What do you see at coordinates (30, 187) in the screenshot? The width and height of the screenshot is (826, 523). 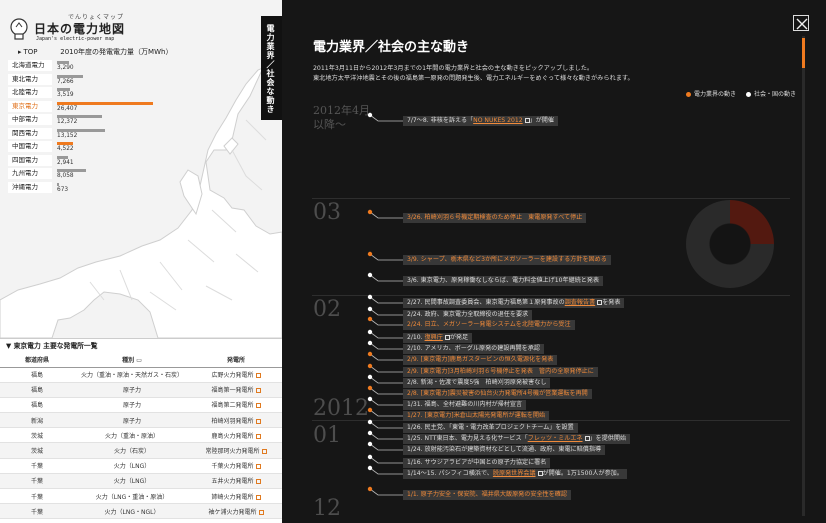 I see `provider-name: 沖縄電力` at bounding box center [30, 187].